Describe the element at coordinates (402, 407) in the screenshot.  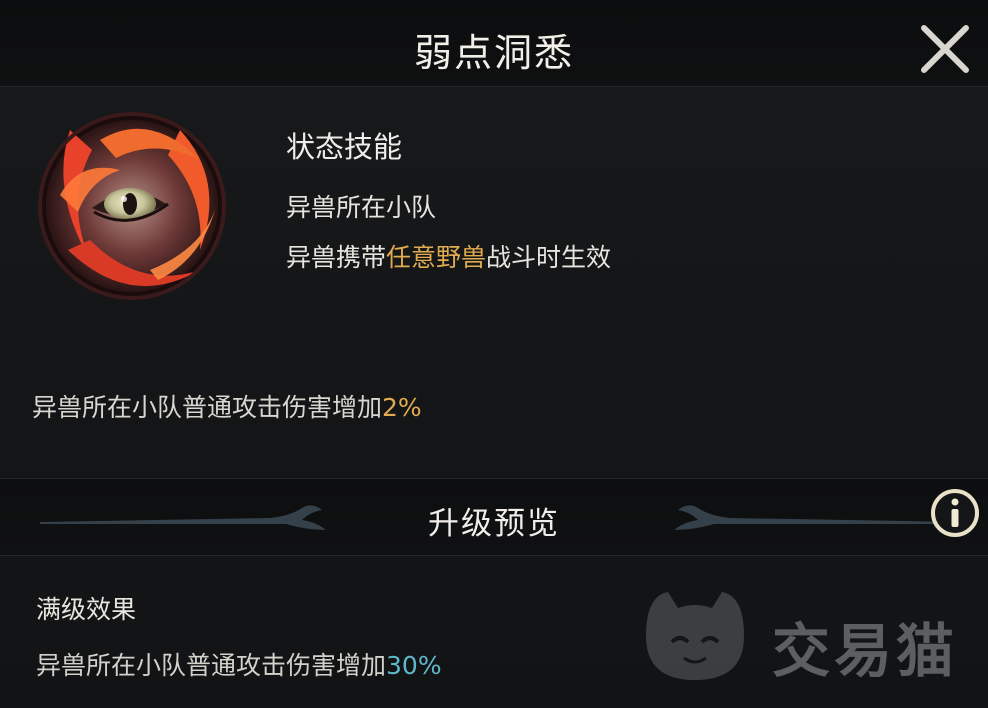
I see `current-effect-value: 2%` at that location.